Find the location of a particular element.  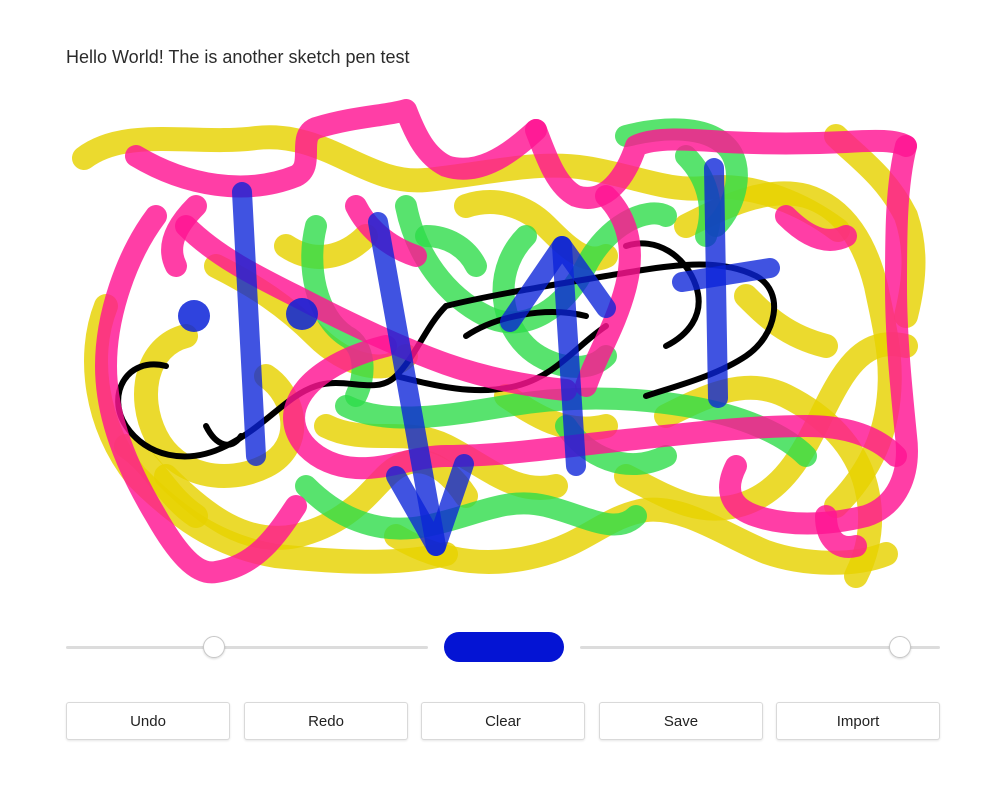

opacity-slider-track is located at coordinates (760, 647).